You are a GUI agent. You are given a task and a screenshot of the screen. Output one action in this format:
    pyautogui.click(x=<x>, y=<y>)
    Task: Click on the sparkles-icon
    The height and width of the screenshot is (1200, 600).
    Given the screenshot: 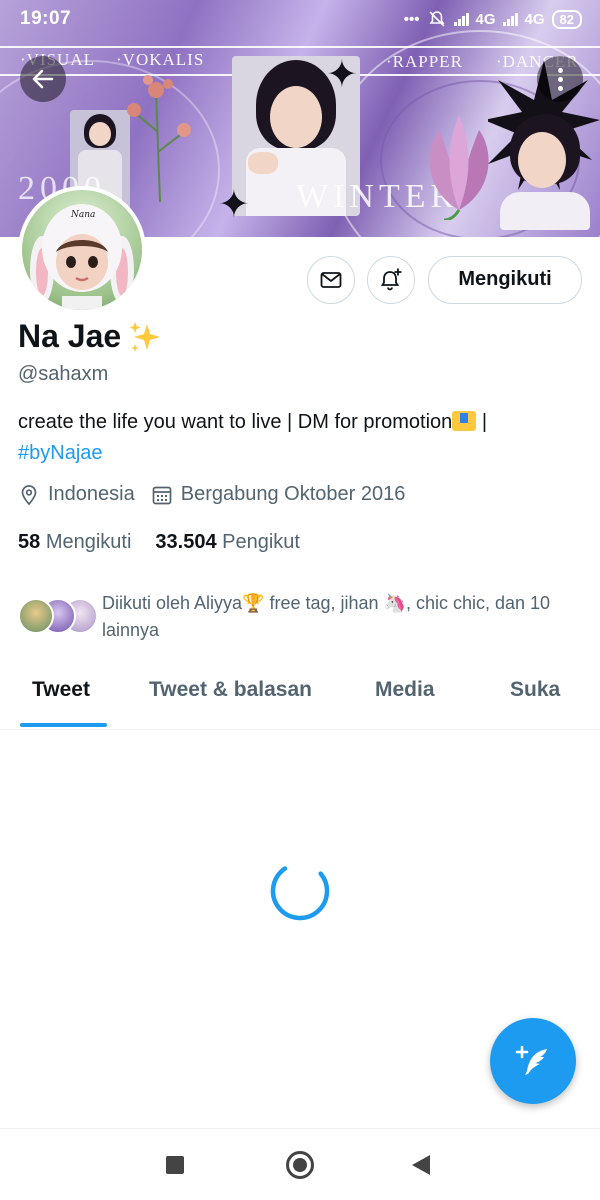 What is the action you would take?
    pyautogui.click(x=144, y=337)
    